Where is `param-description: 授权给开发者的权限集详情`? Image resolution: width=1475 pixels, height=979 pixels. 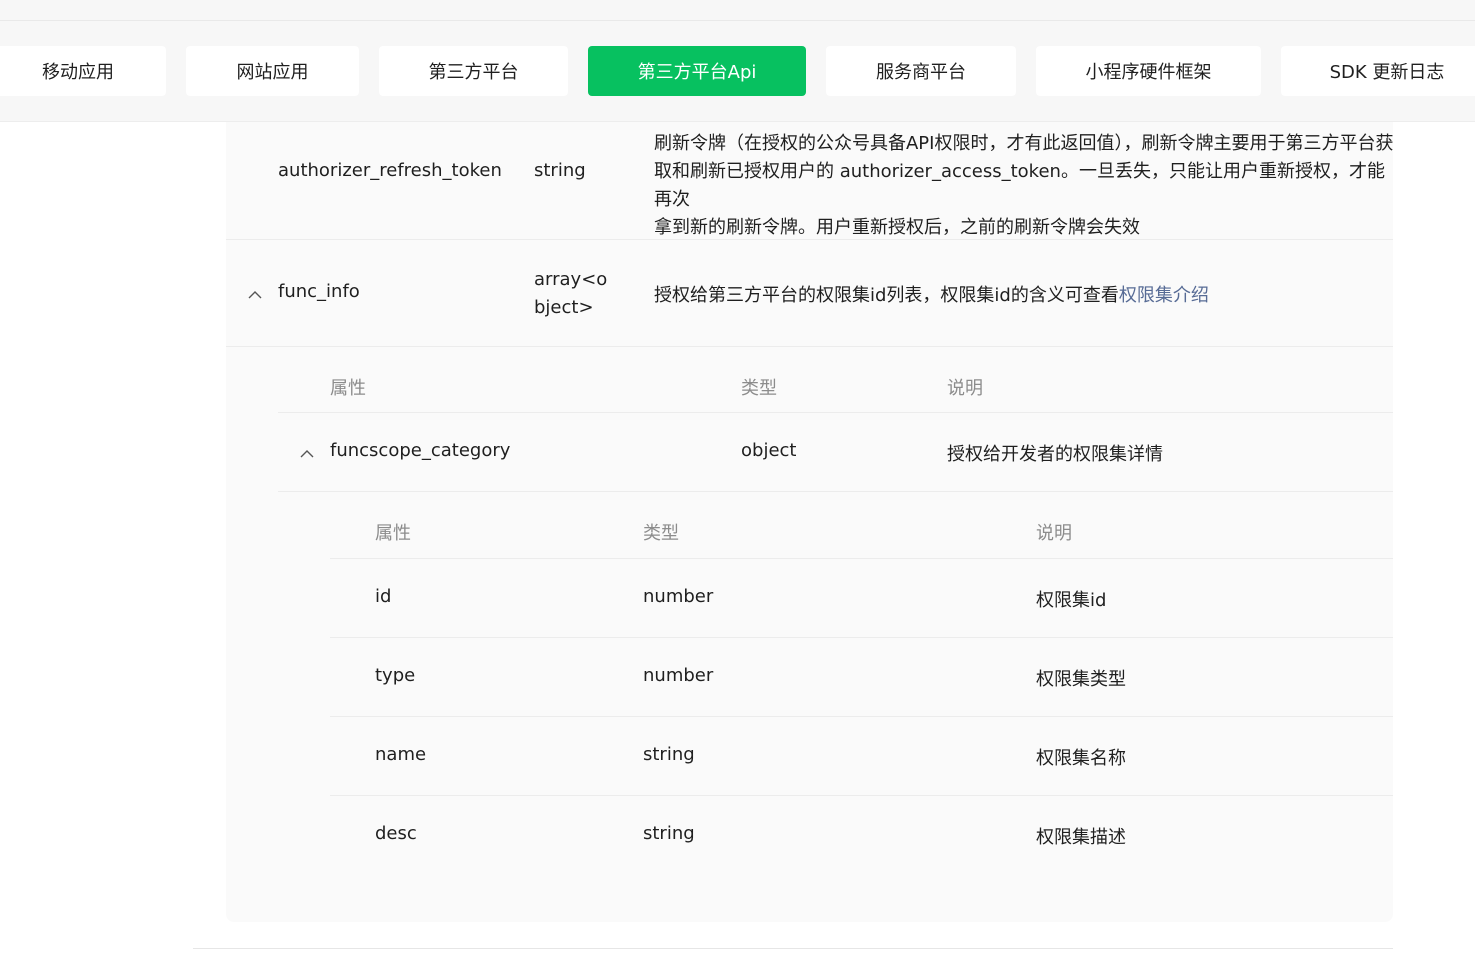
param-description: 授权给开发者的权限集详情 is located at coordinates (1055, 454).